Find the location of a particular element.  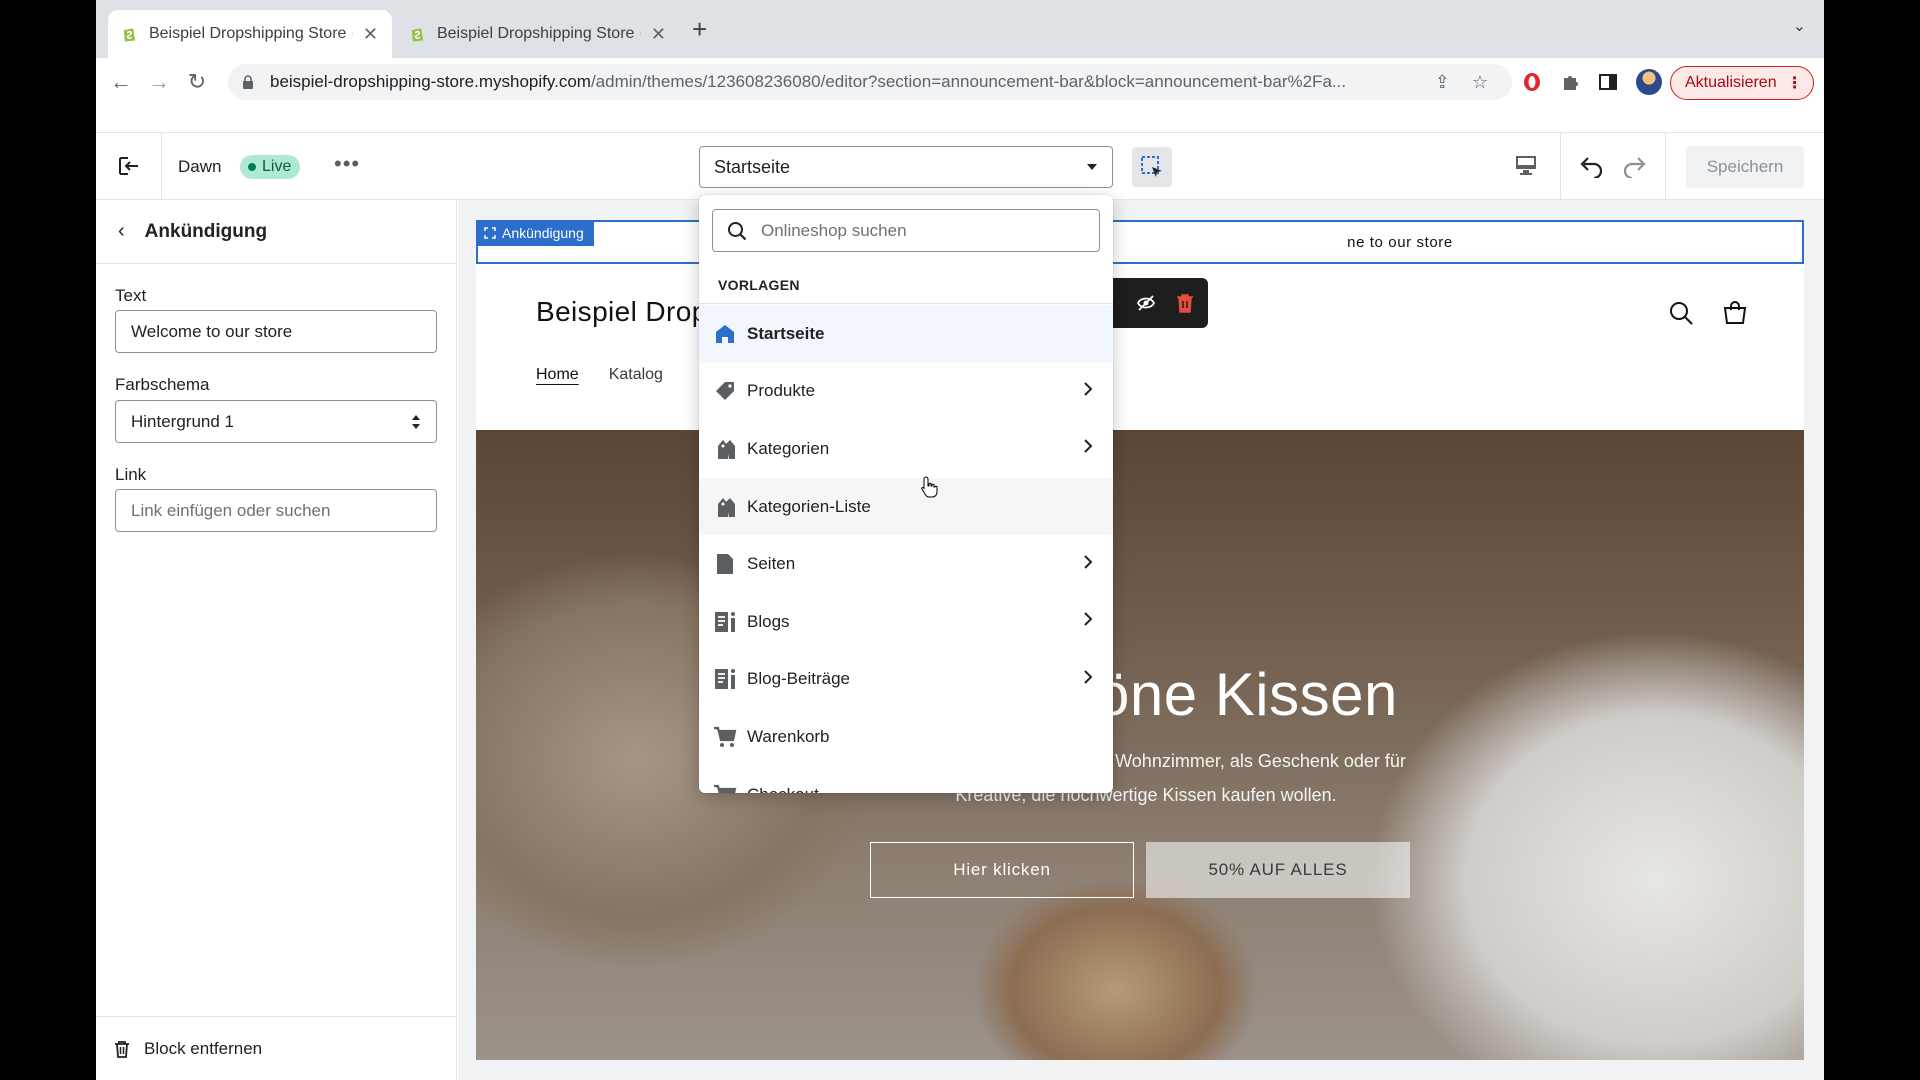

dropdown-search-placeholder: Onlineshop suchen is located at coordinates (834, 230).